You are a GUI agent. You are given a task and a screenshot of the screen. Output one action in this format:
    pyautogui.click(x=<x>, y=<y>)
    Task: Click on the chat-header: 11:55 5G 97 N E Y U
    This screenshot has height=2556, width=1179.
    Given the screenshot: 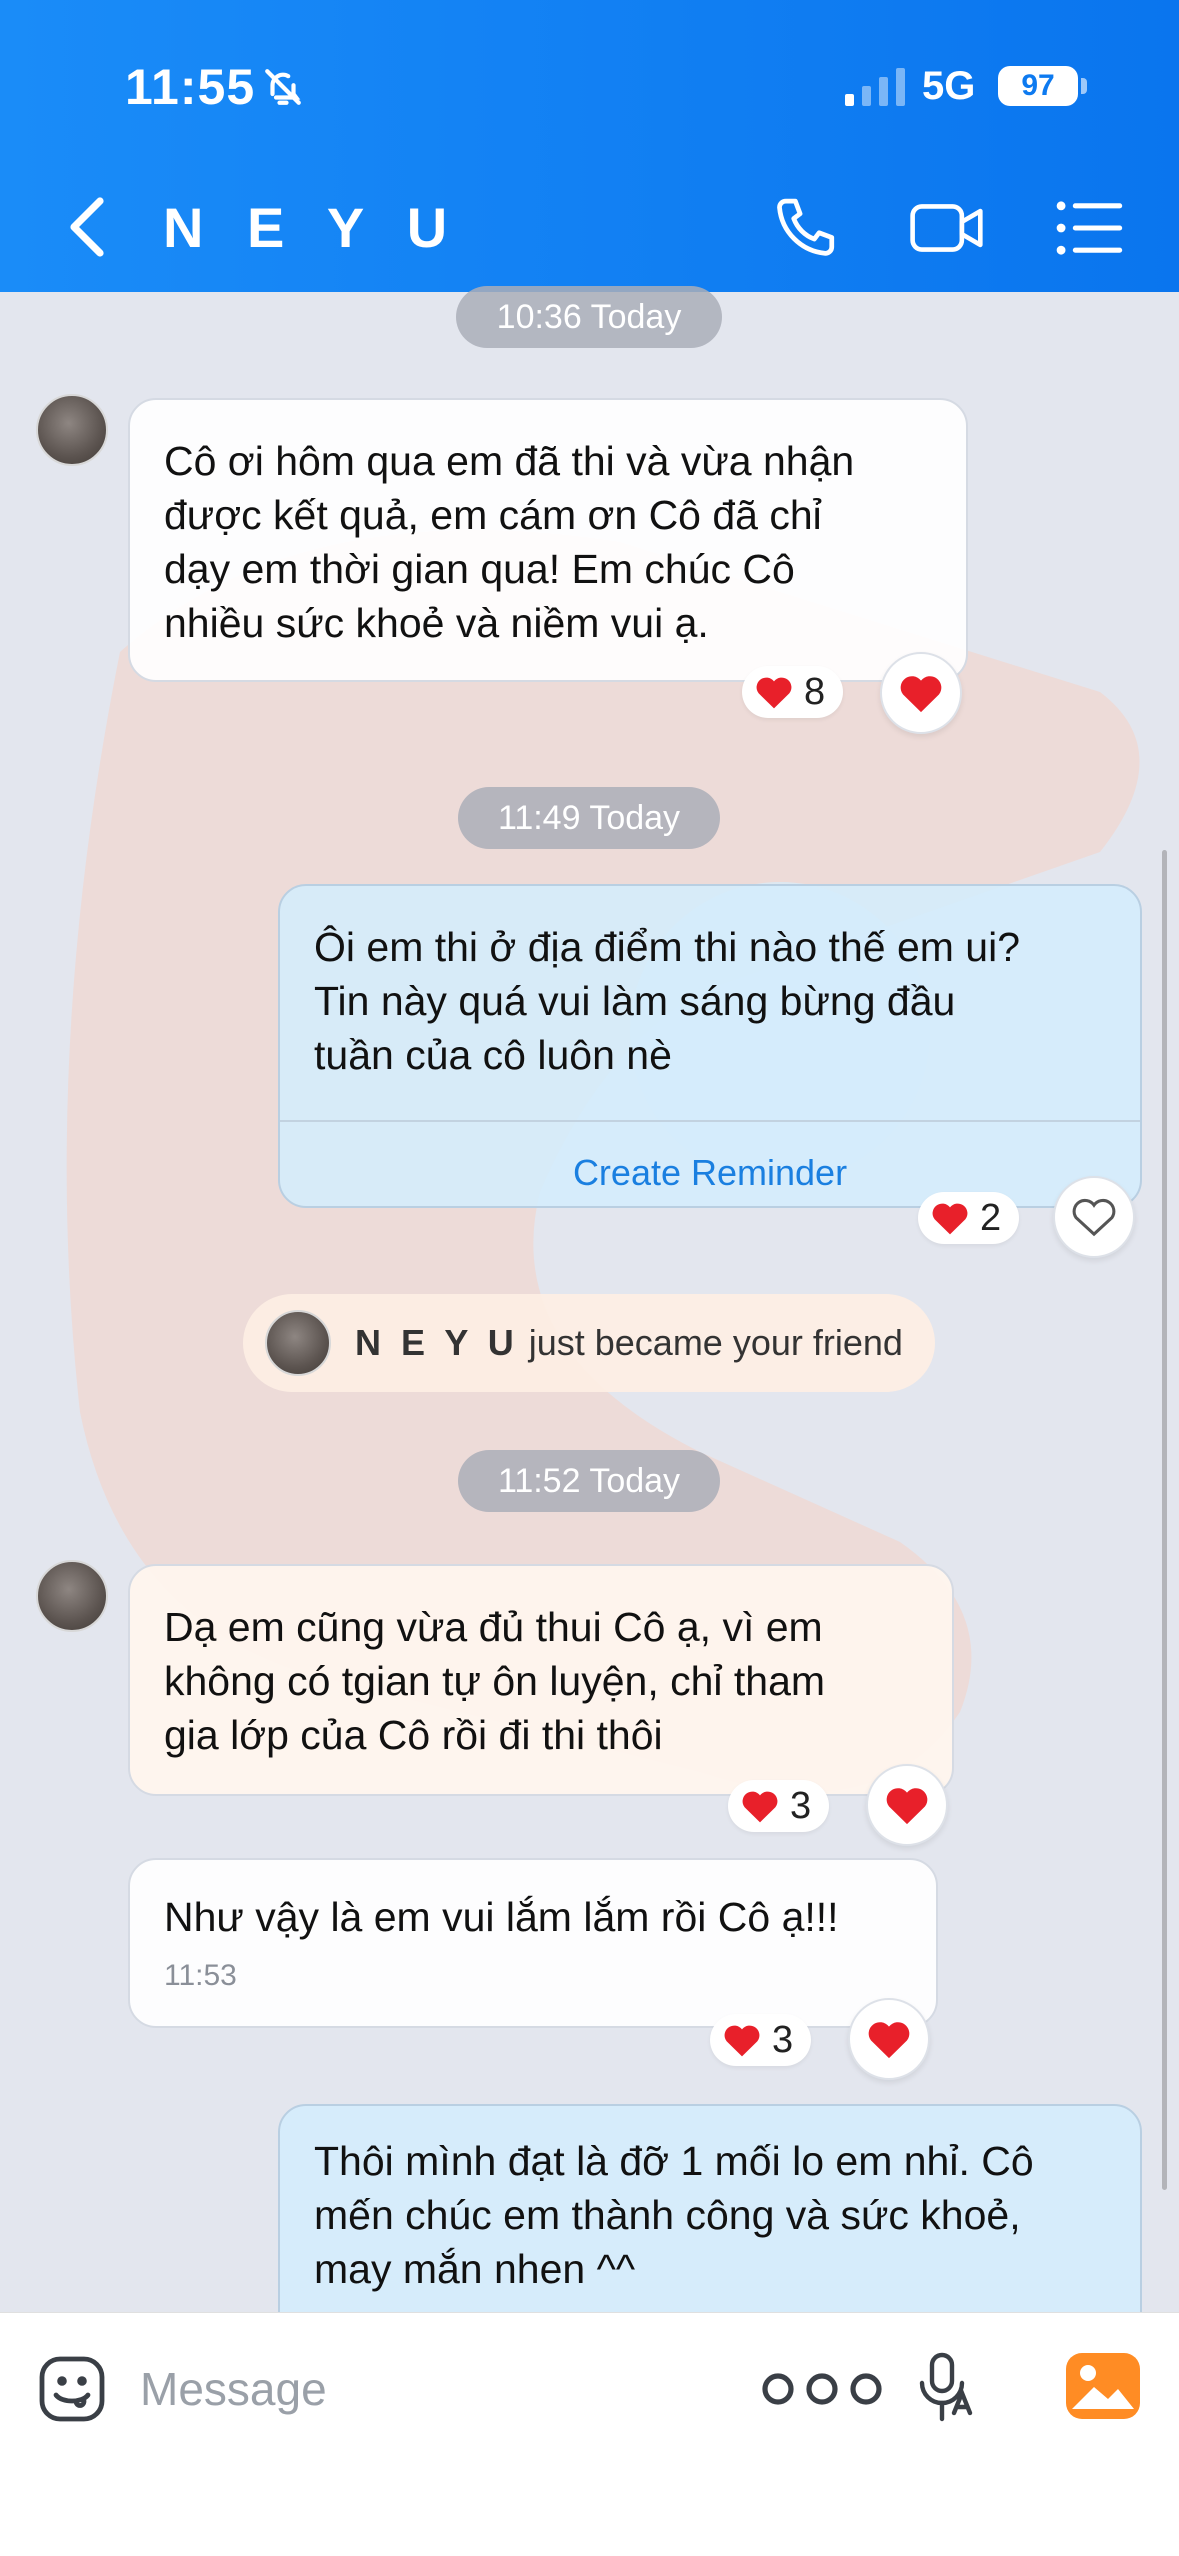 What is the action you would take?
    pyautogui.click(x=589, y=146)
    